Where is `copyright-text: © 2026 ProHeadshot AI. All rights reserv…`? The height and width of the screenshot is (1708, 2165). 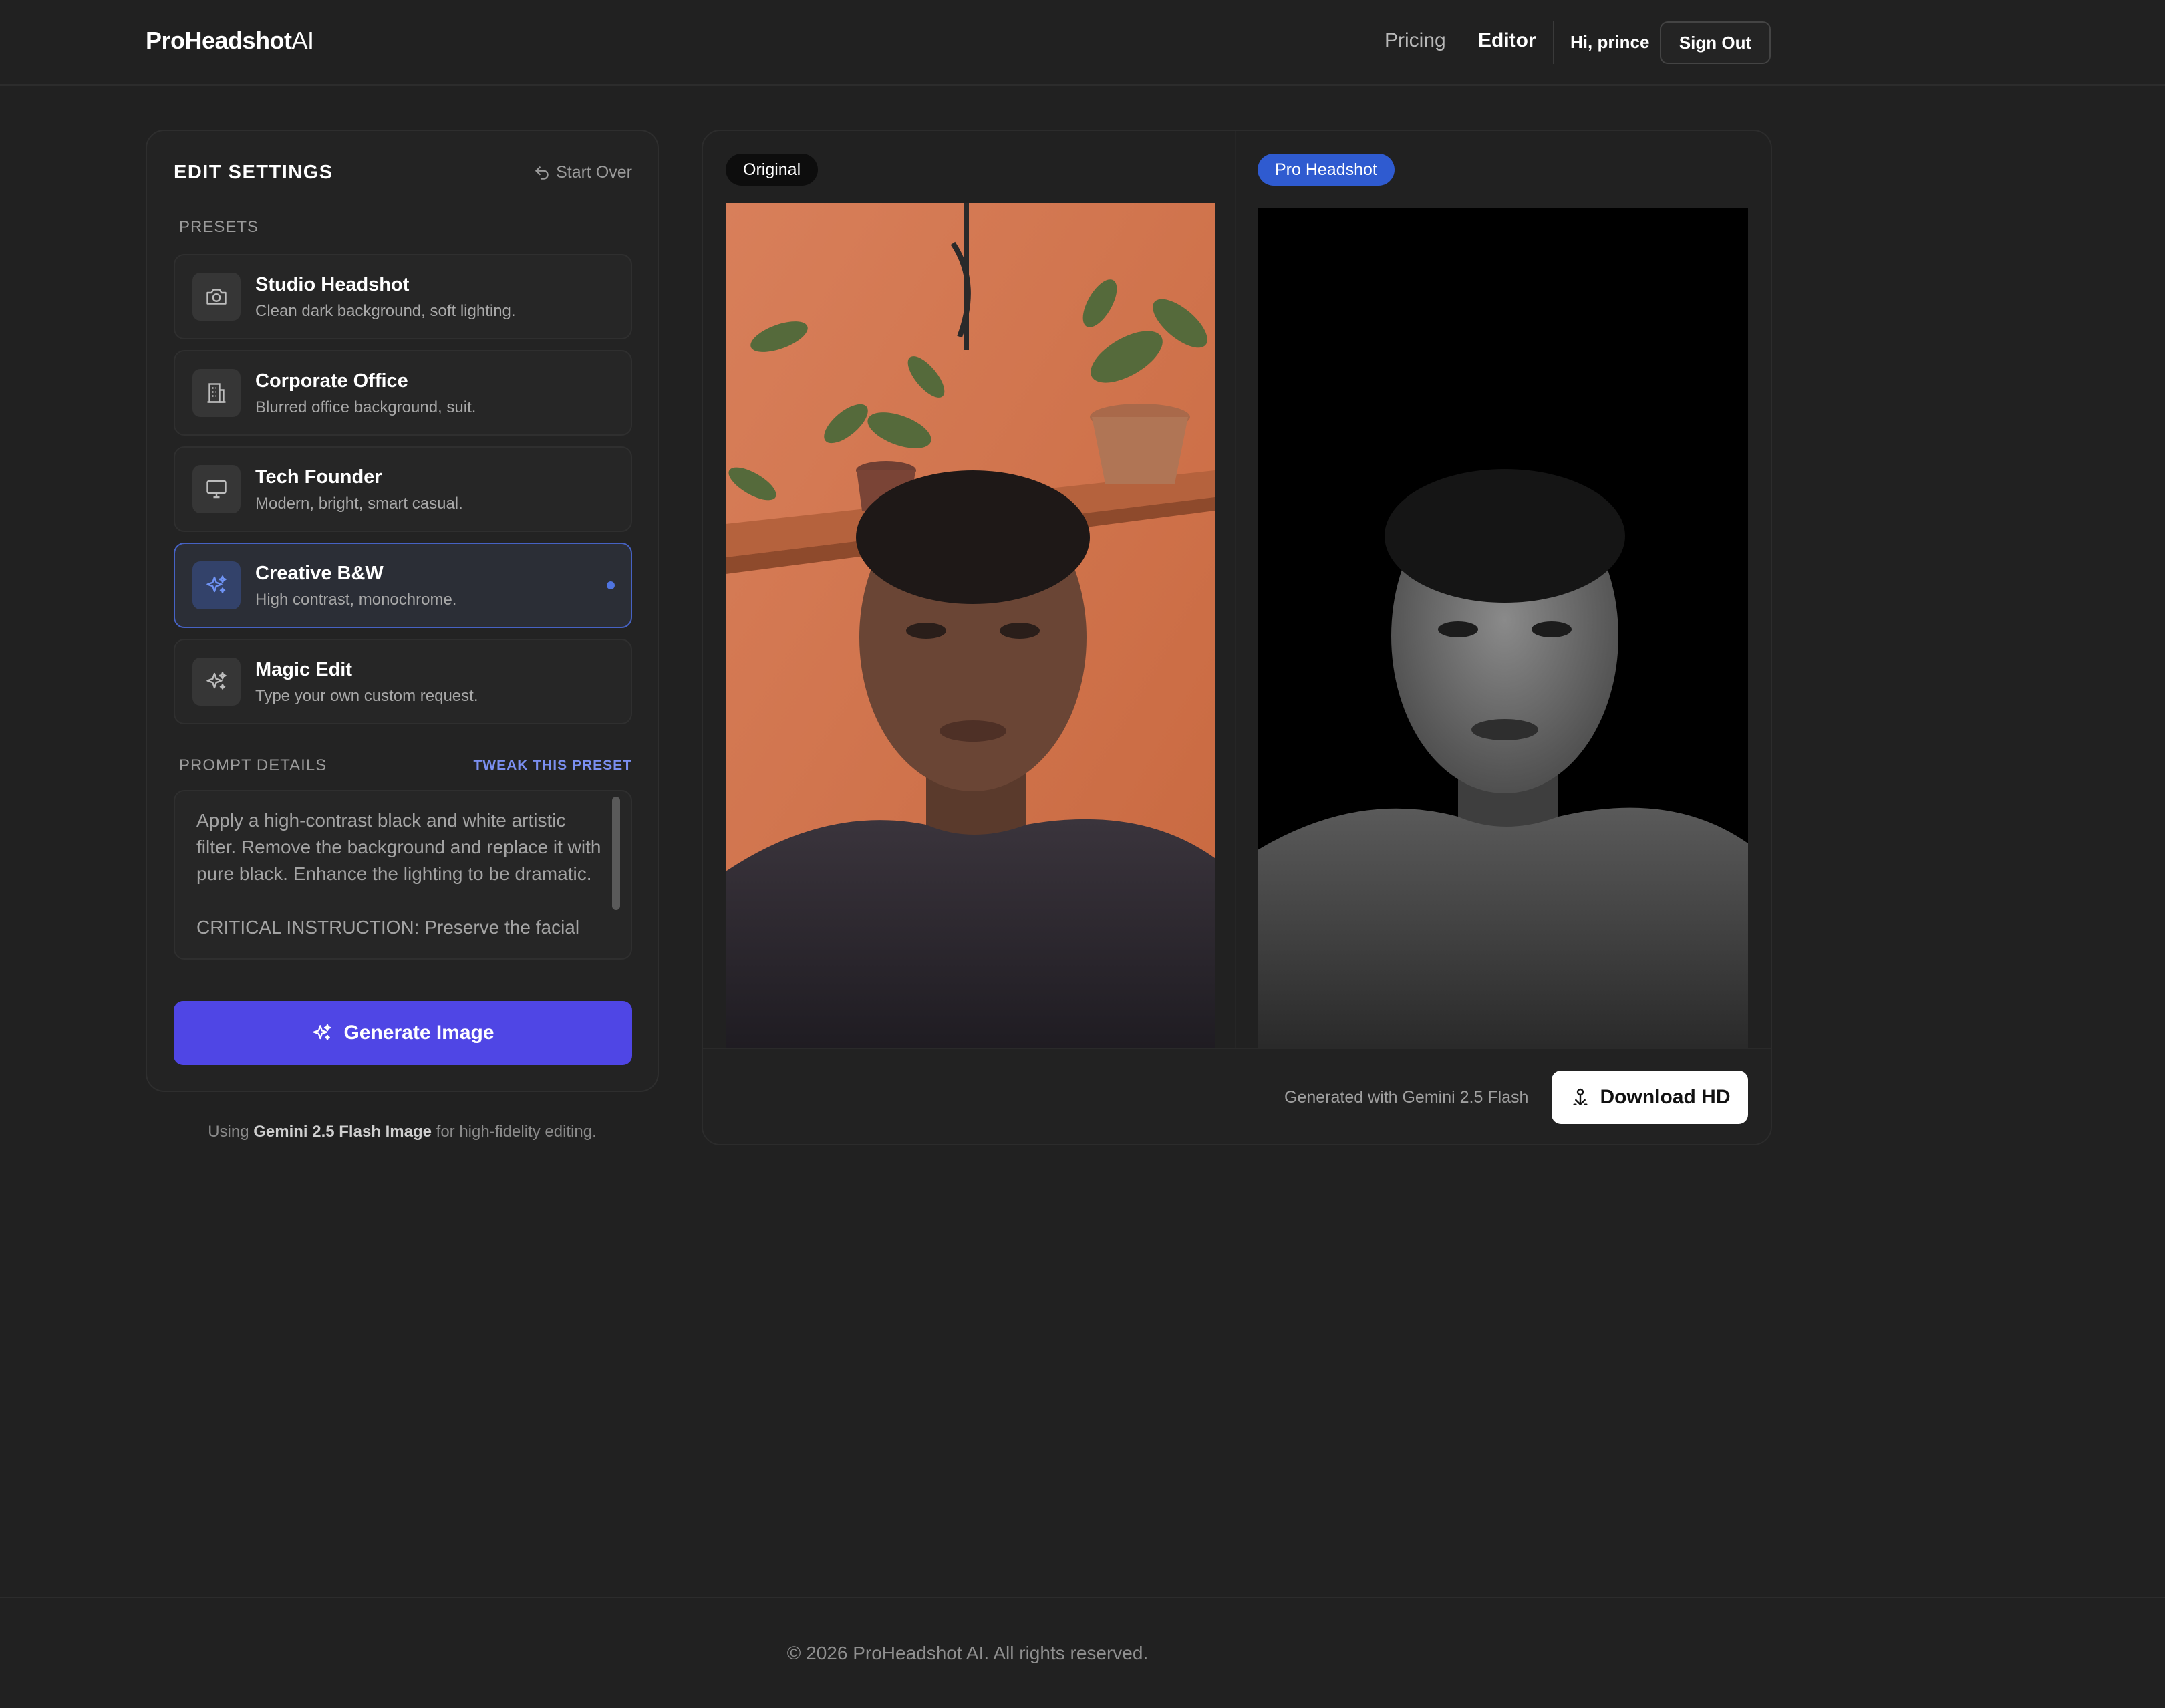
copyright-text: © 2026 ProHeadshot AI. All rights reserv… is located at coordinates (967, 1653).